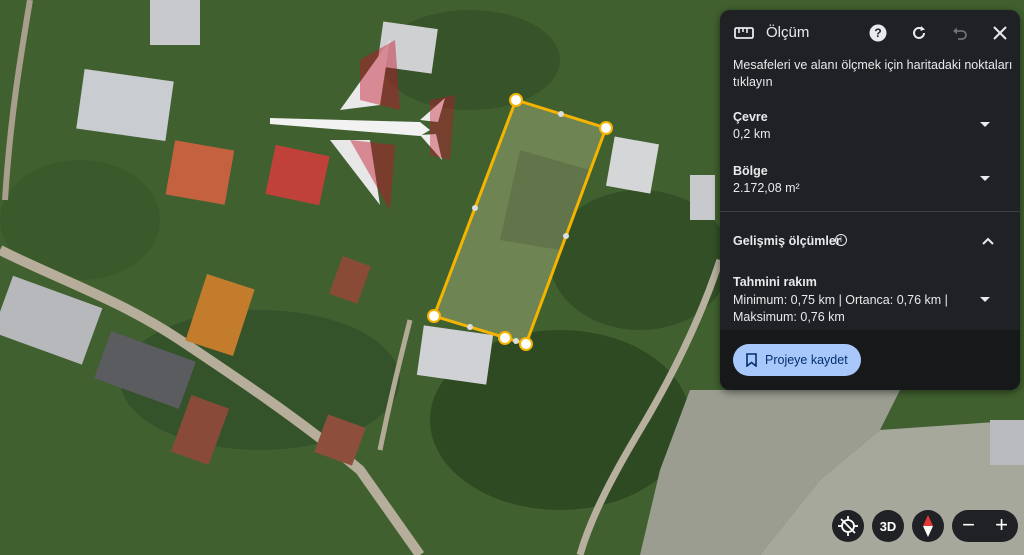 Image resolution: width=1024 pixels, height=555 pixels. I want to click on divider, so click(870, 211).